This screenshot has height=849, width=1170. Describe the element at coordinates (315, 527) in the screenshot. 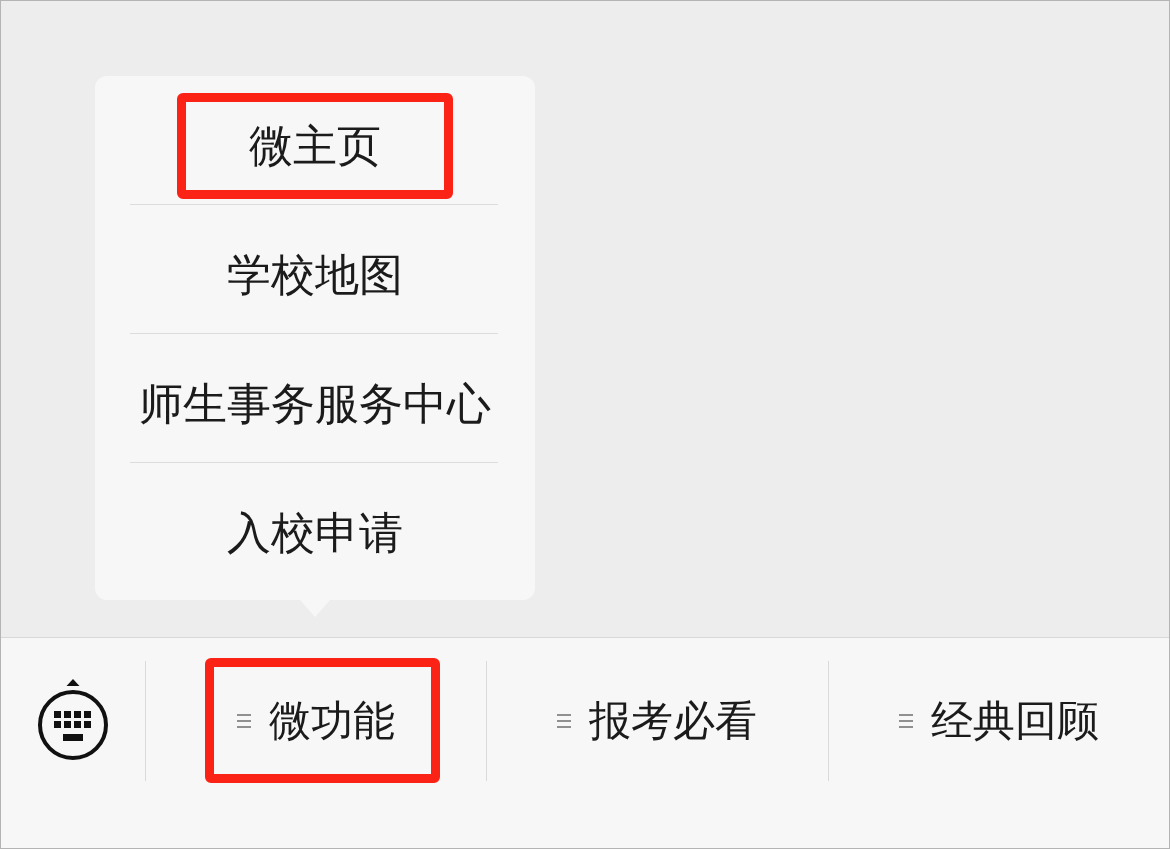

I see `menu-item: 入校申请` at that location.